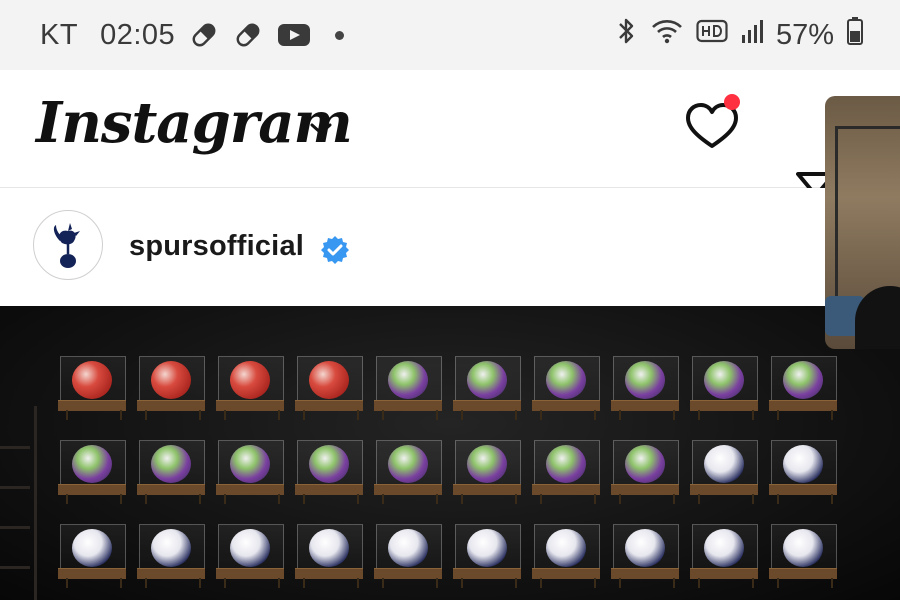  Describe the element at coordinates (712, 35) in the screenshot. I see `hd-voice-icon` at that location.